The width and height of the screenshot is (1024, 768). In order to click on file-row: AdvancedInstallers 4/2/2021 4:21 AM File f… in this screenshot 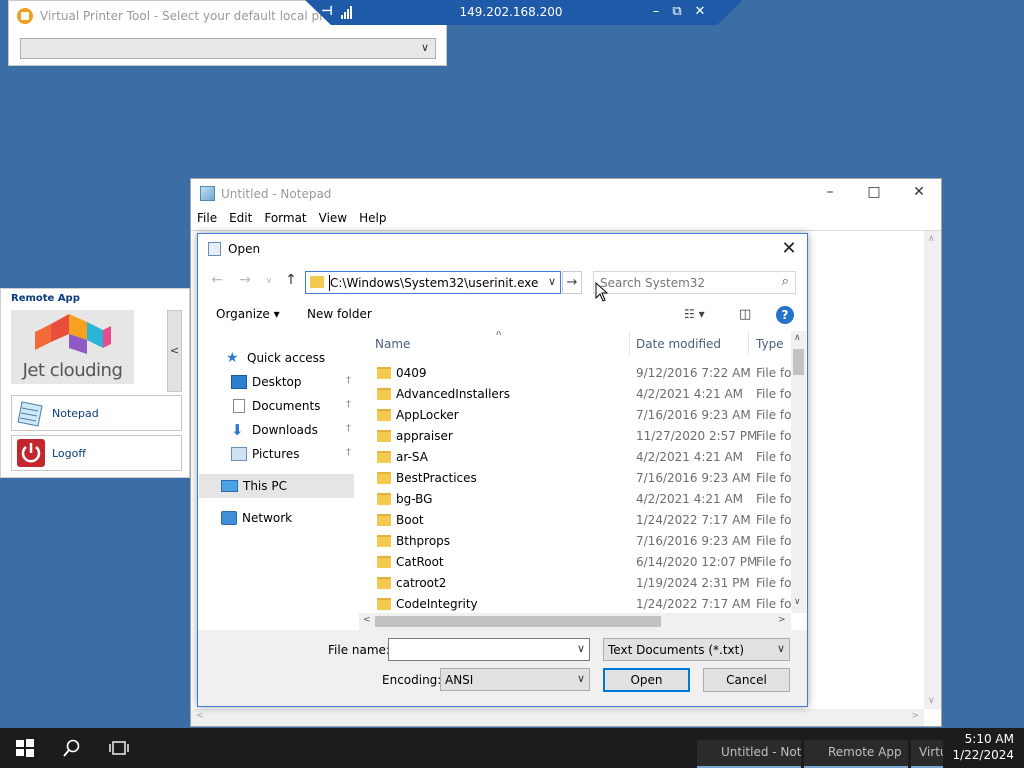, I will do `click(577, 394)`.